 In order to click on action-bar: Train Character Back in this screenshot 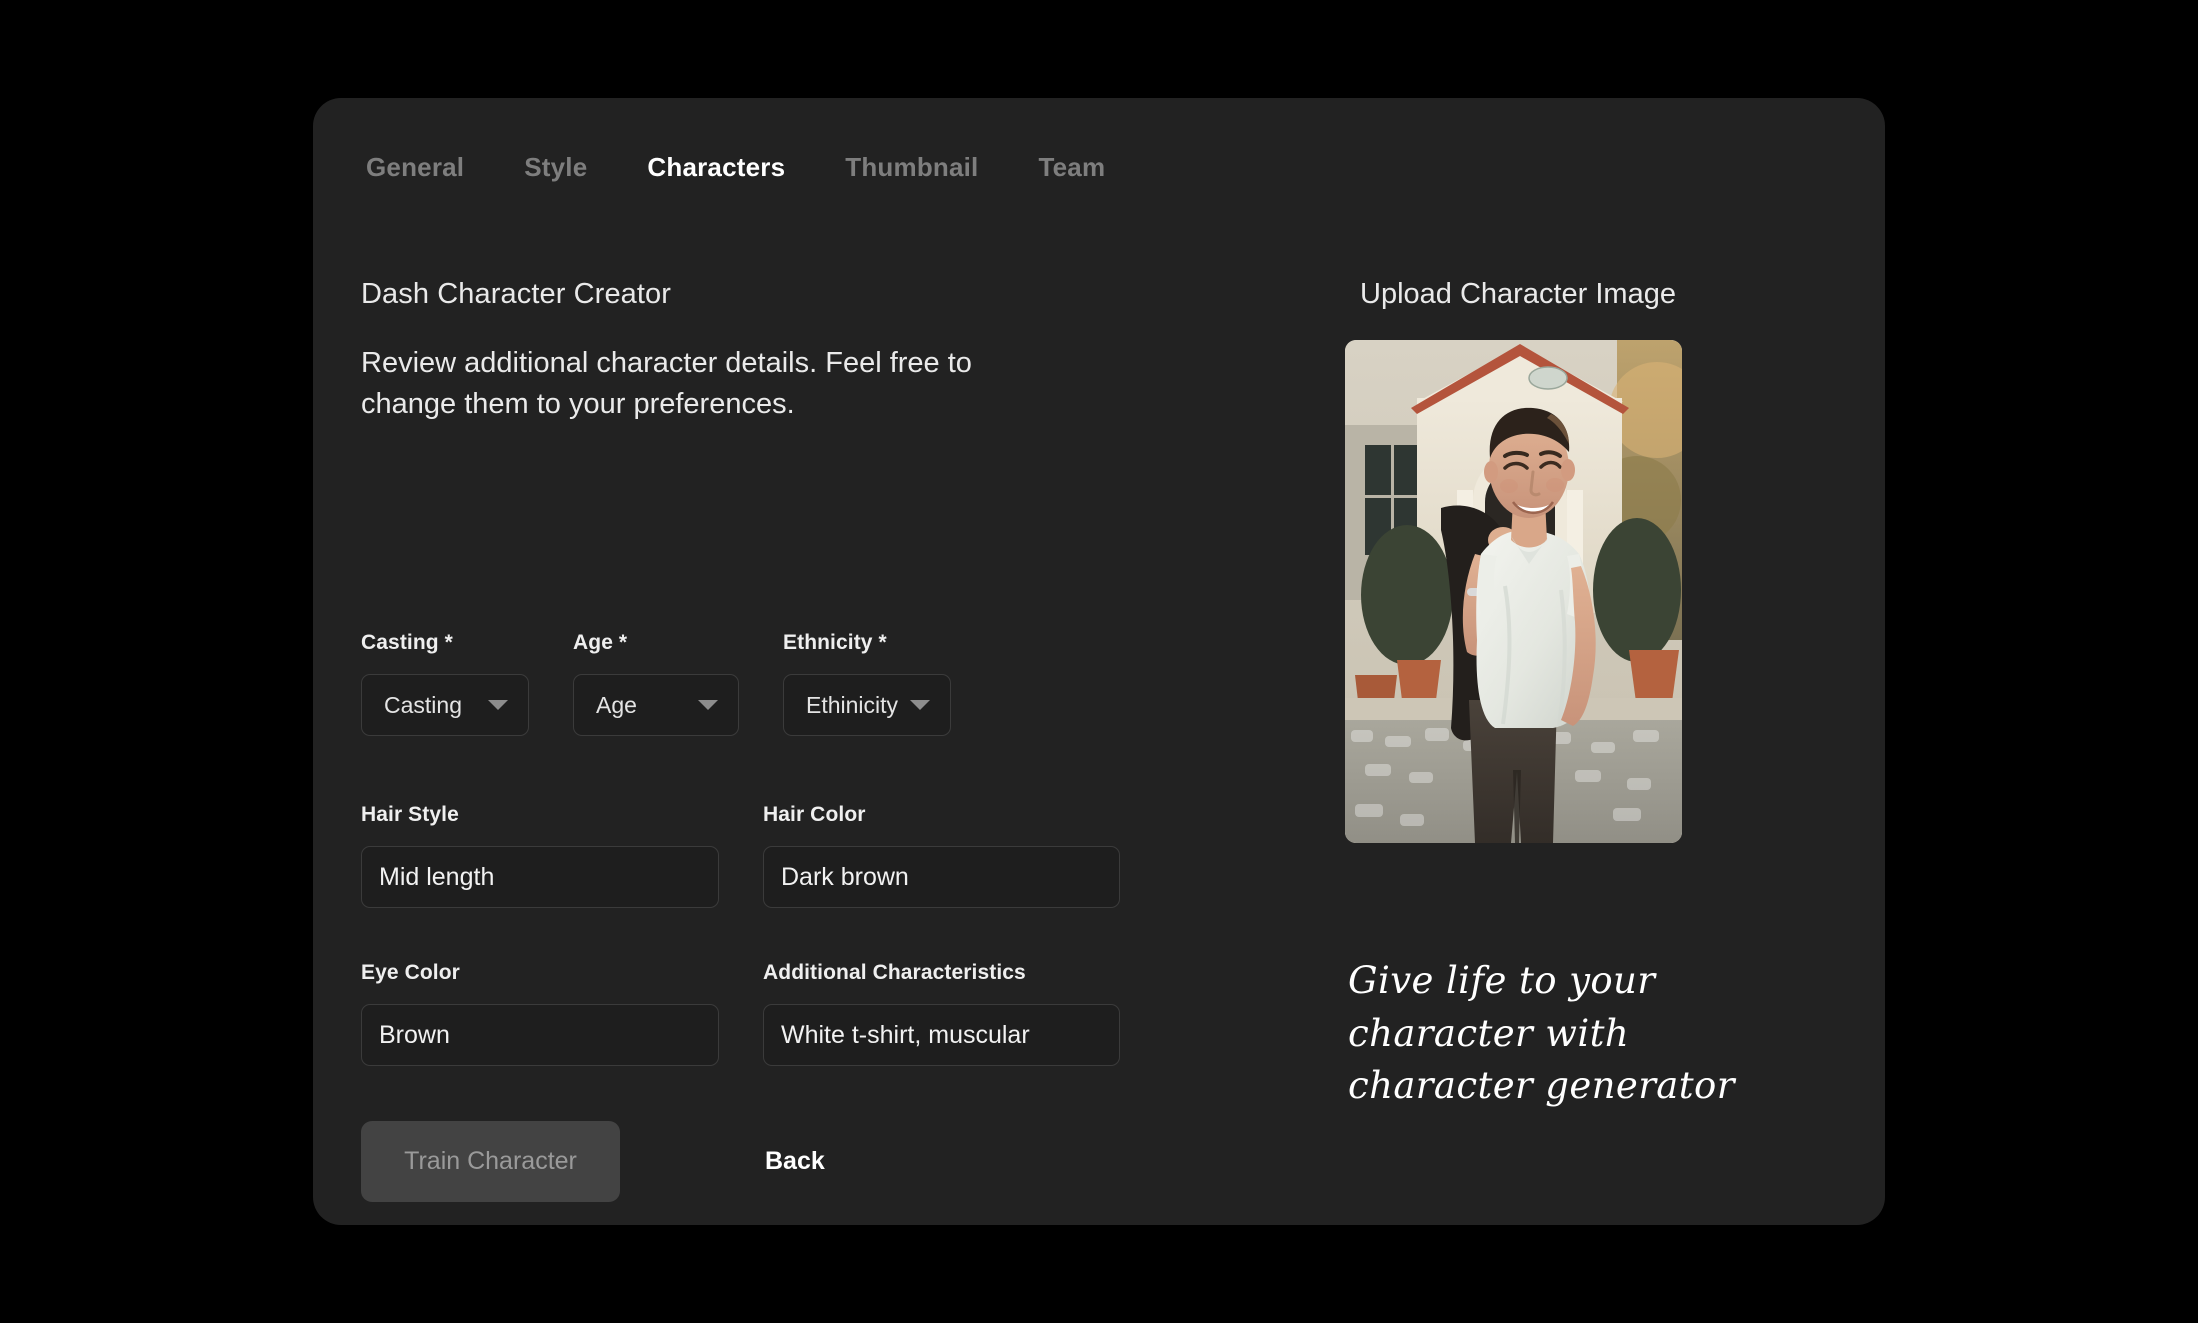, I will do `click(603, 1161)`.